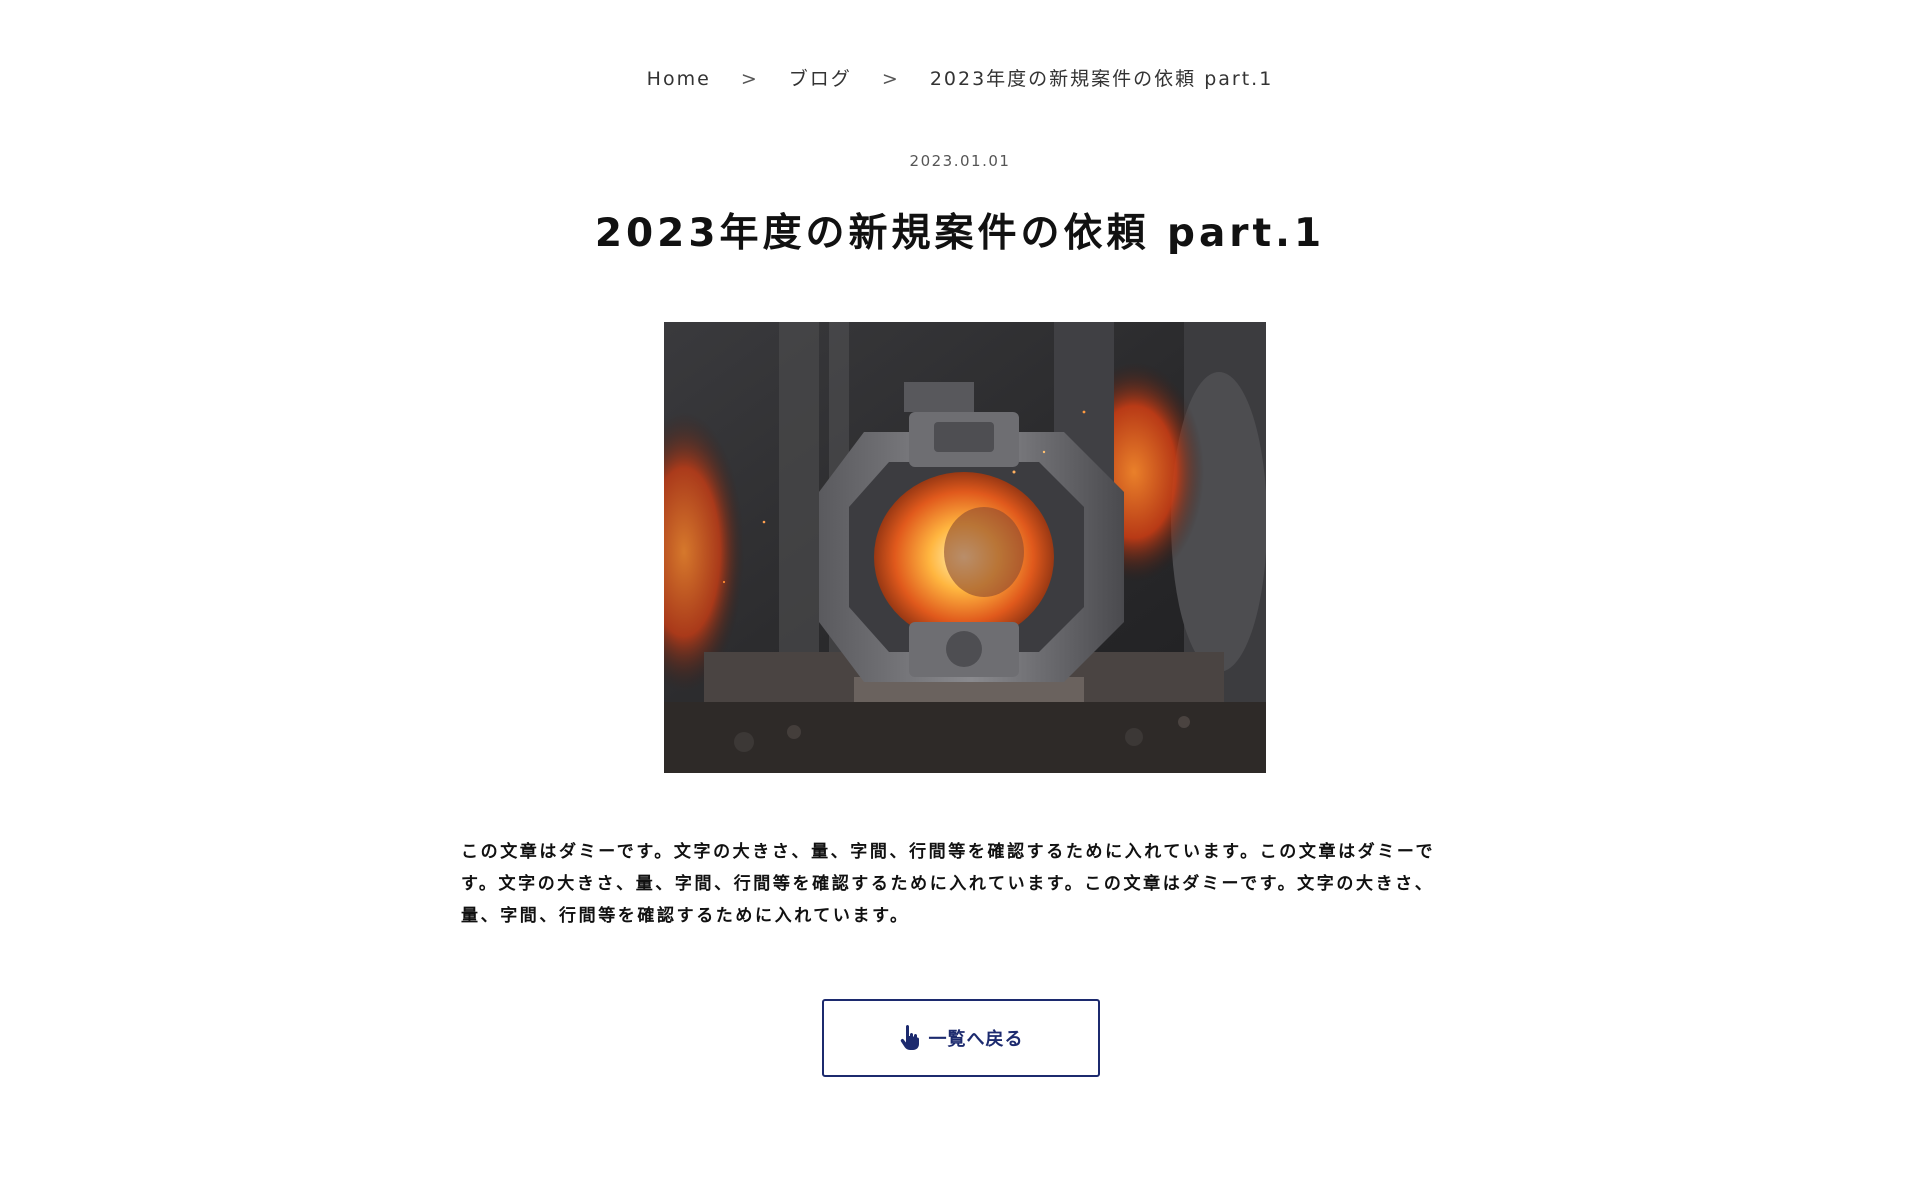  Describe the element at coordinates (960, 161) in the screenshot. I see `post-date: 2023.01.01` at that location.